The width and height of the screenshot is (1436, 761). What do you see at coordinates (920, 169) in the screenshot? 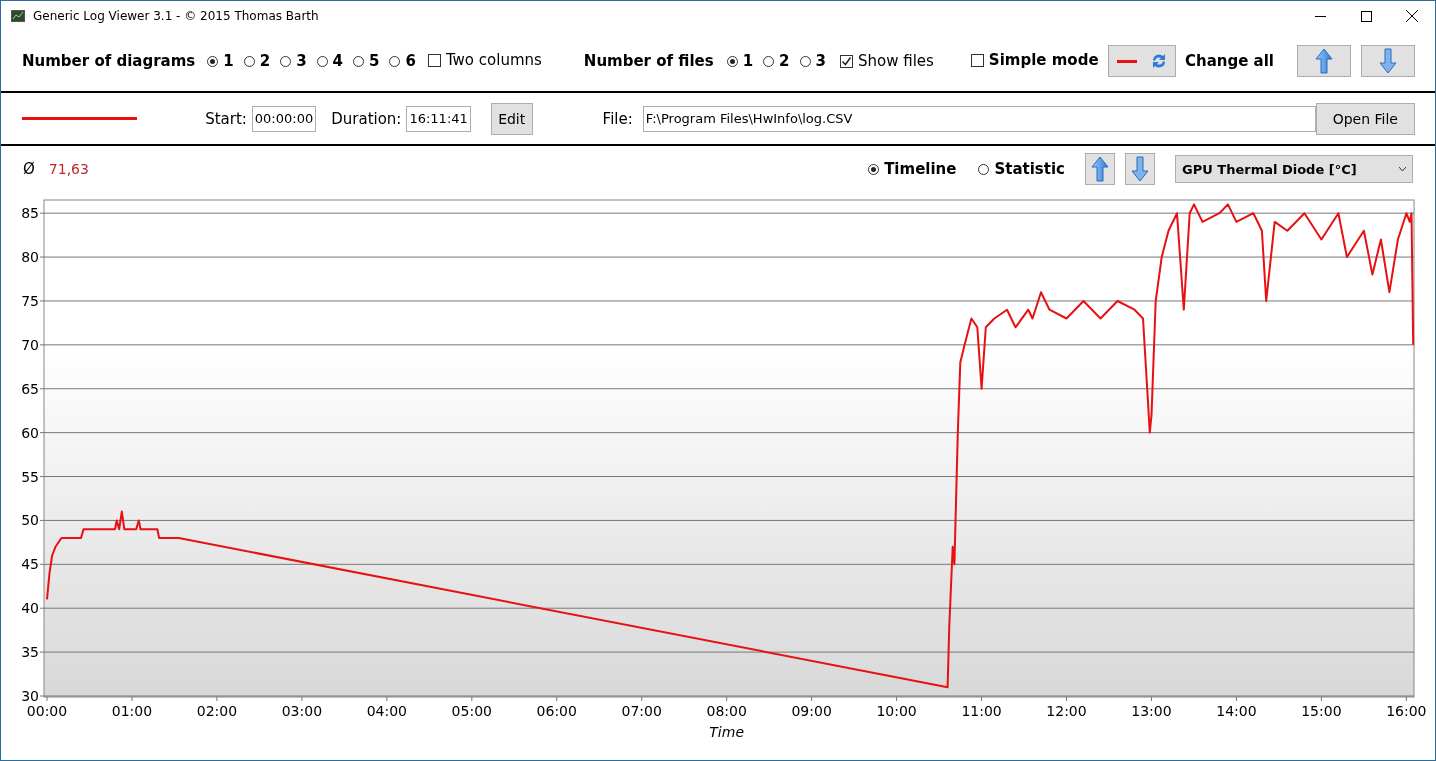
I see `radio-label: Timeline` at bounding box center [920, 169].